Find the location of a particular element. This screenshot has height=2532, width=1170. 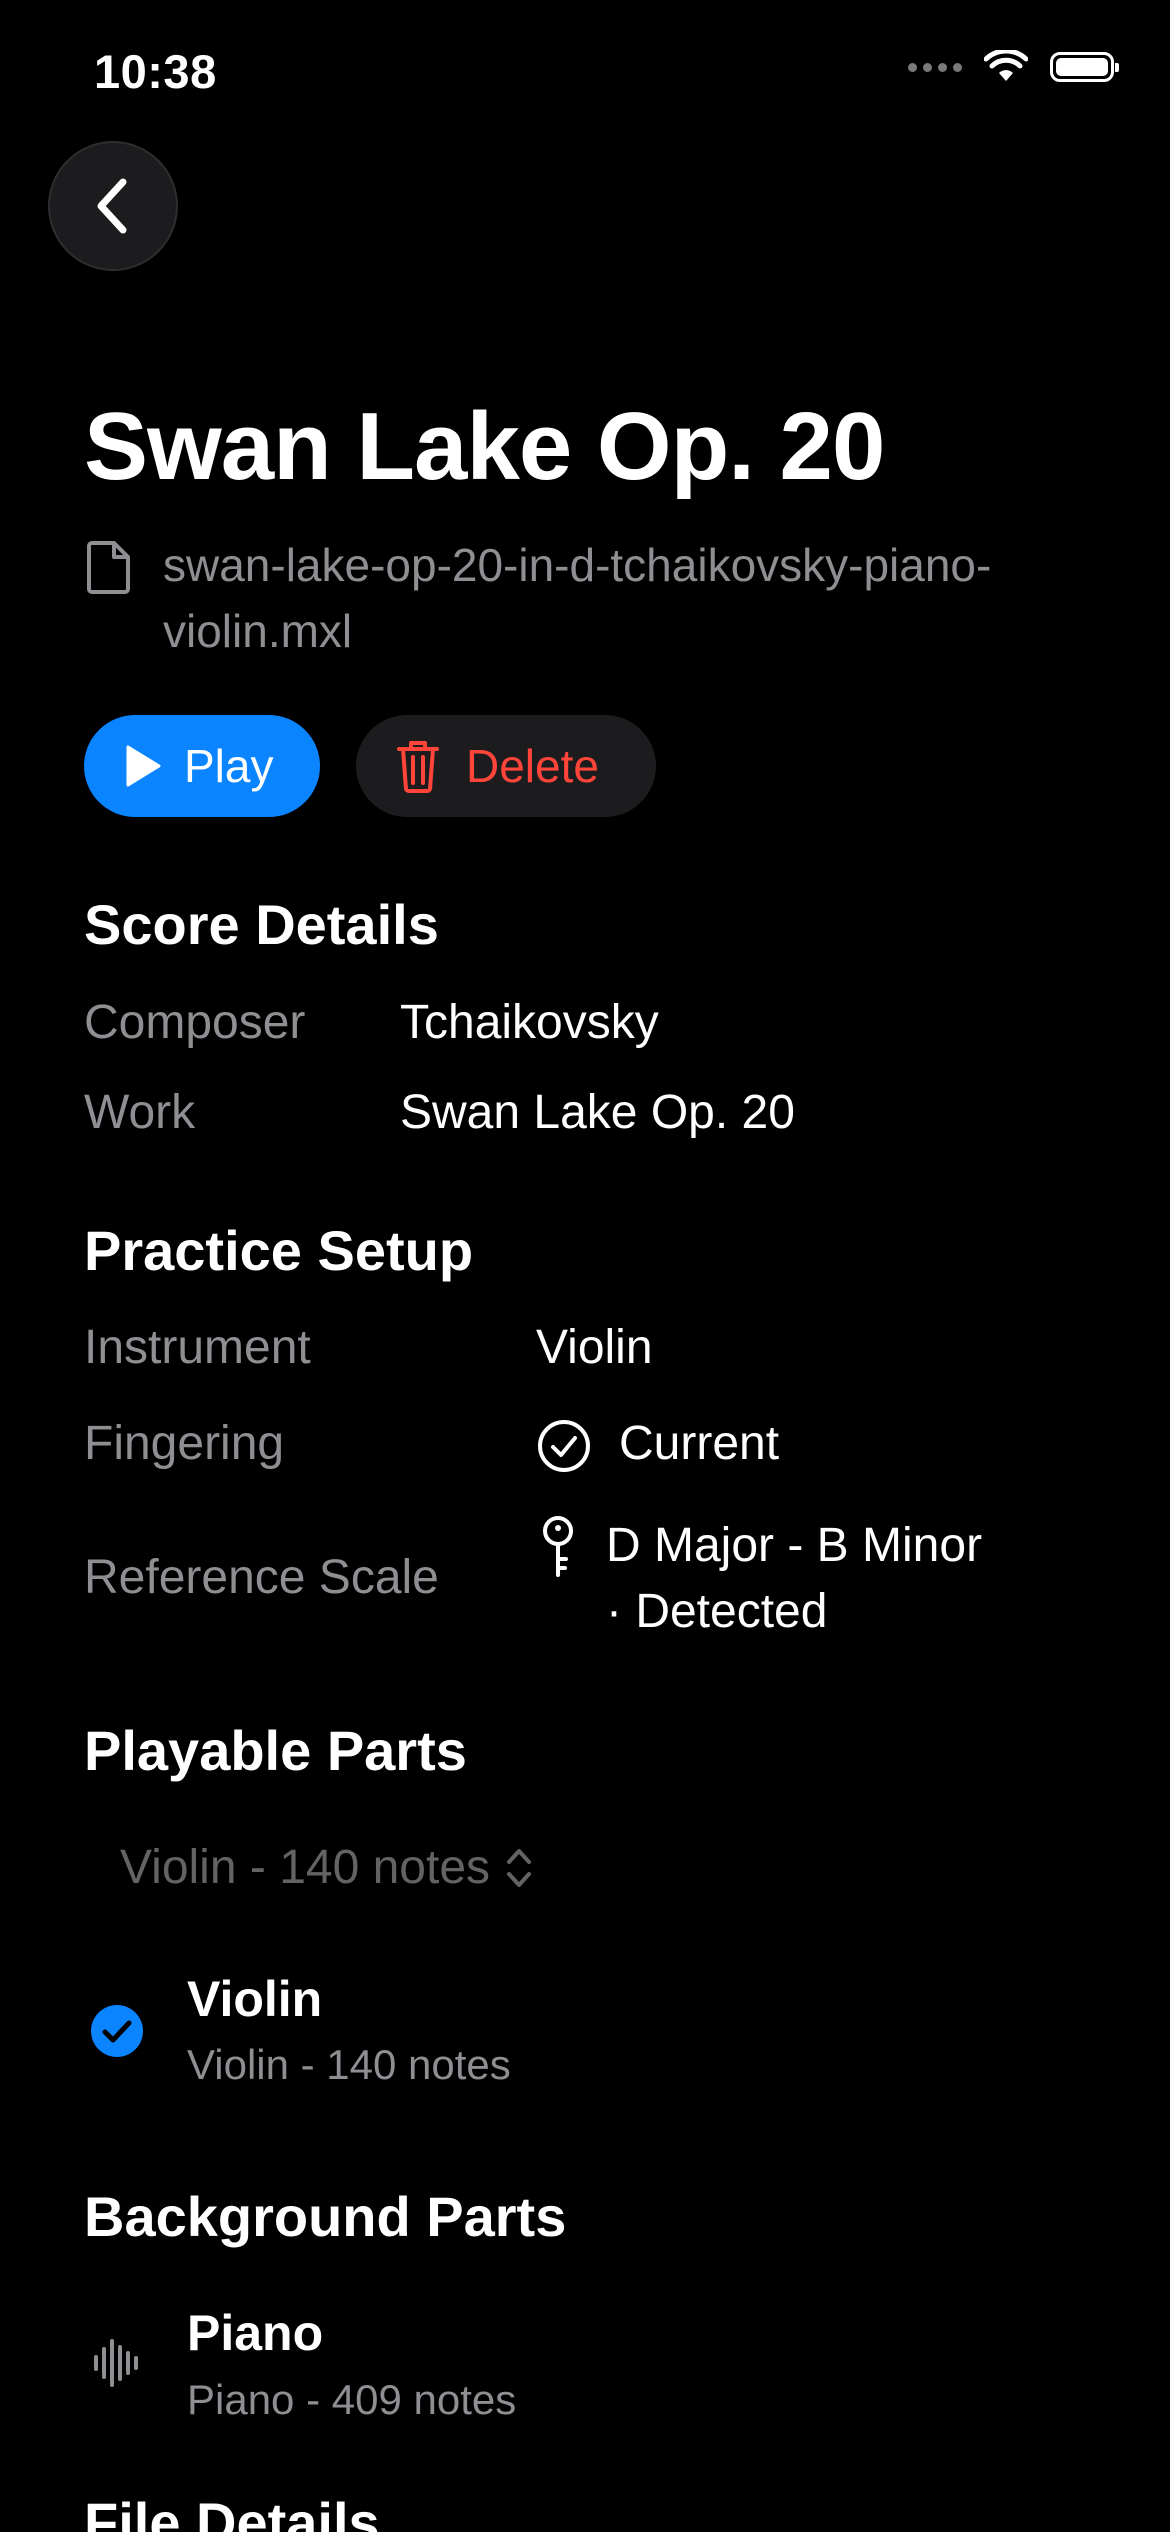

playable-part-name: Violin is located at coordinates (255, 1999).